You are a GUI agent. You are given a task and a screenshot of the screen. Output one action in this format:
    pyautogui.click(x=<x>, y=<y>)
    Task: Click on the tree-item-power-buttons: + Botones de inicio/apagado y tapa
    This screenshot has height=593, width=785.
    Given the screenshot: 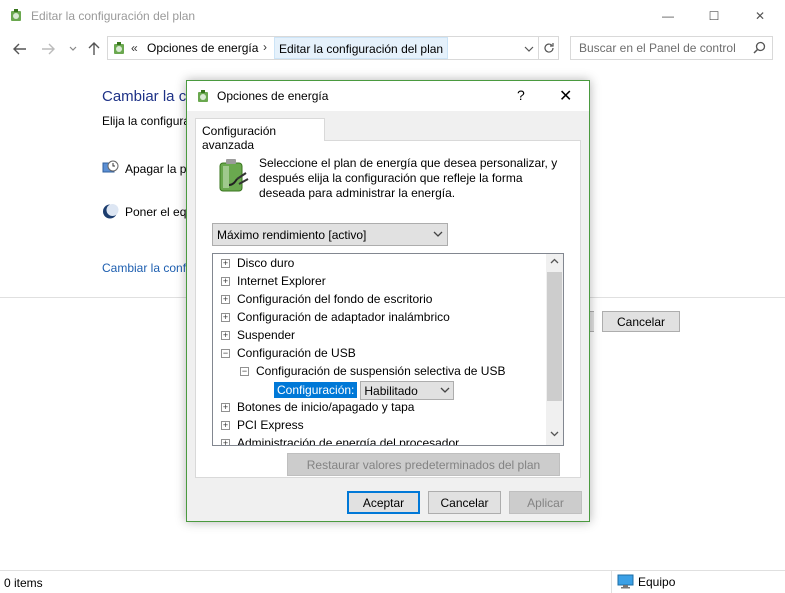 What is the action you would take?
    pyautogui.click(x=317, y=407)
    